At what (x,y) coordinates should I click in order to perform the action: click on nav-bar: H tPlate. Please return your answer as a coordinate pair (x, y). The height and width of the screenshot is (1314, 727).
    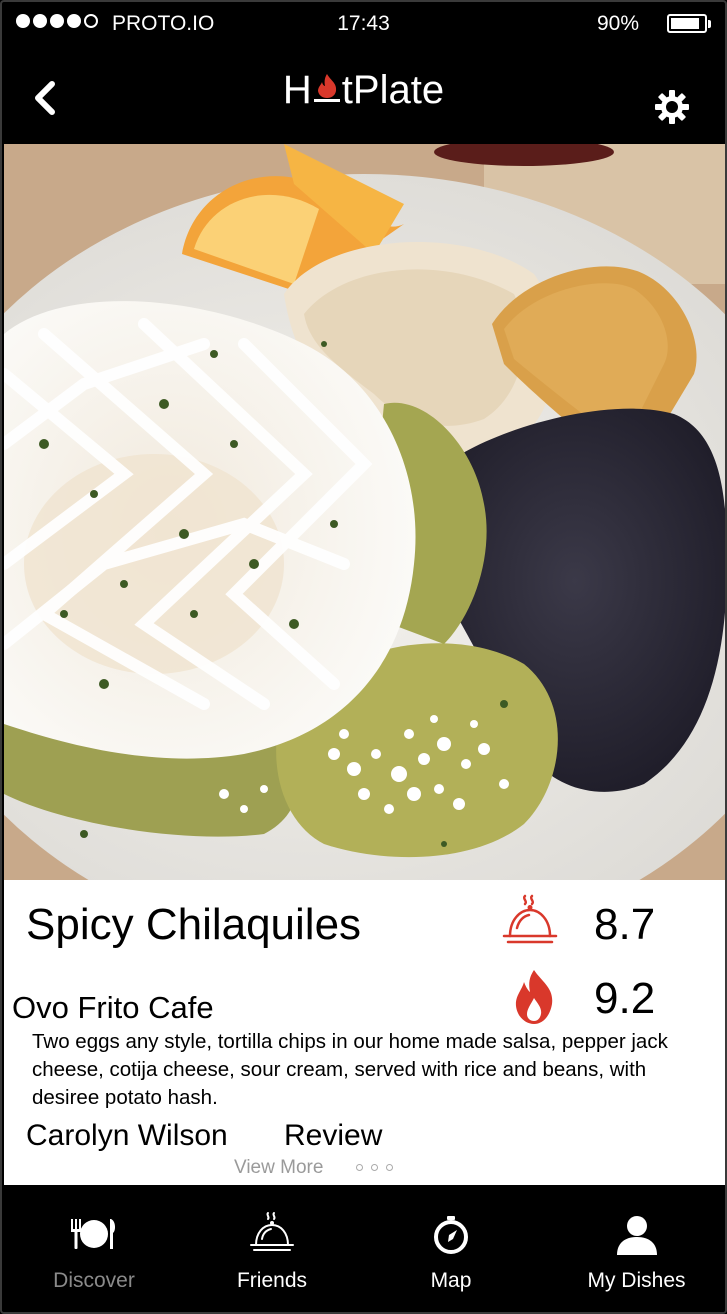
    Looking at the image, I should click on (363, 95).